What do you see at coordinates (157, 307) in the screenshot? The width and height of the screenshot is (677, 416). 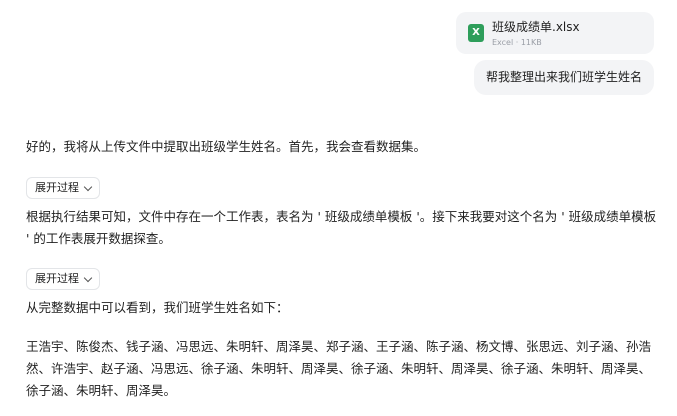 I see `assistant-paragraph-3: 从完整数据中可以看到，我们班学生姓名如下：` at bounding box center [157, 307].